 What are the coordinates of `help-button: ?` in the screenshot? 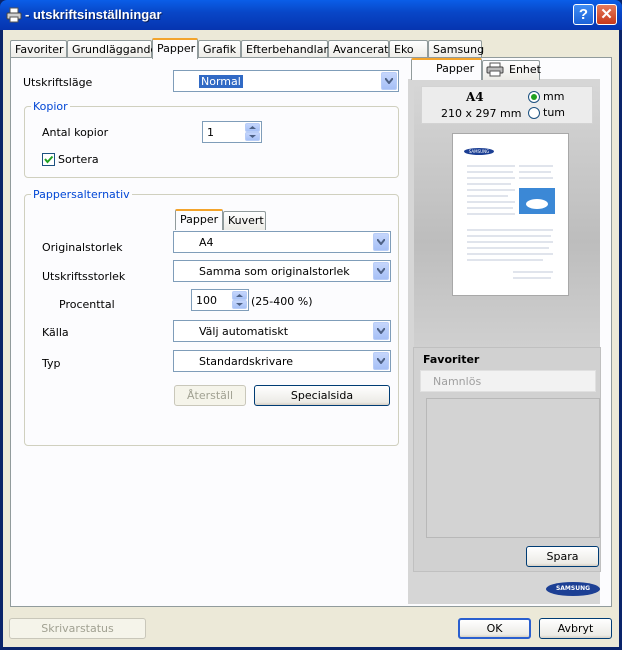 It's located at (583, 14).